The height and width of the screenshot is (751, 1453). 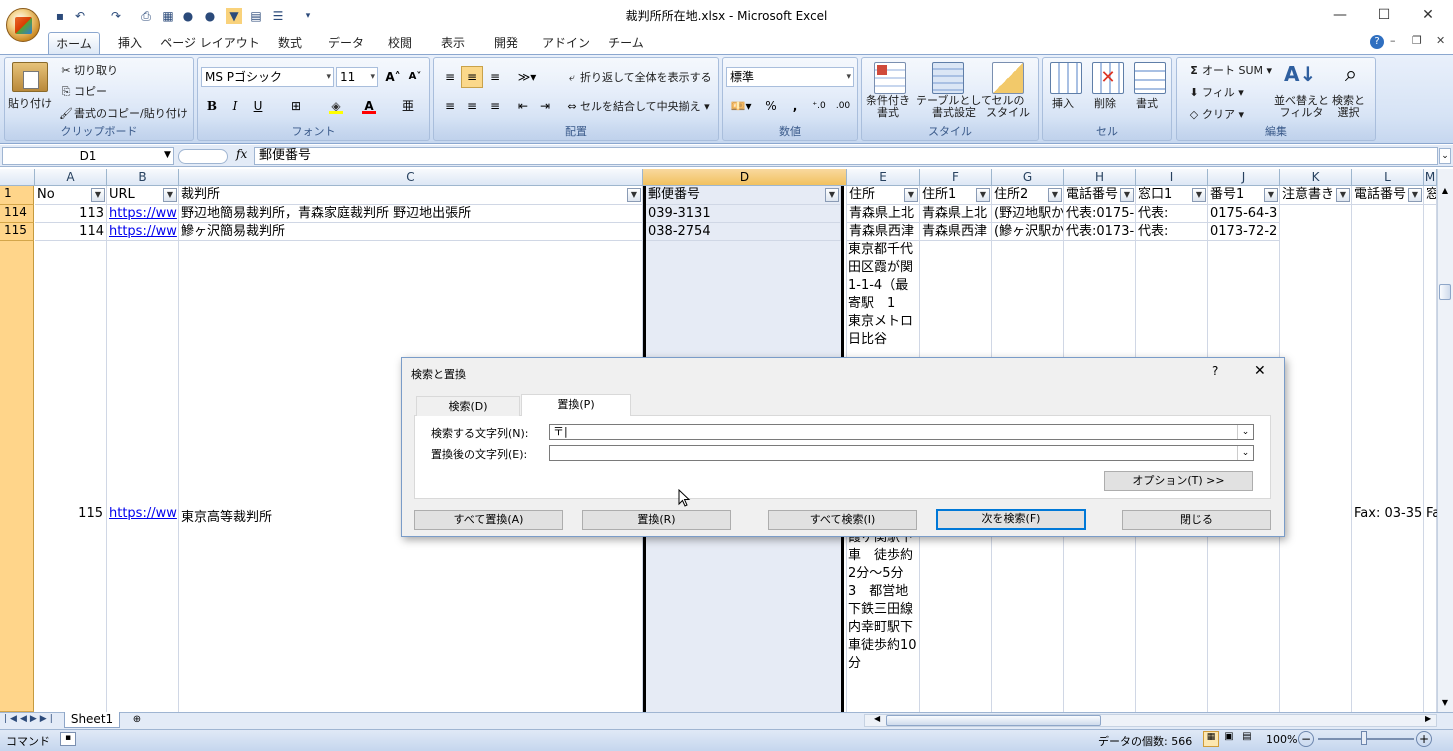 What do you see at coordinates (956, 232) in the screenshot?
I see `cell-addr1: 青森県西津` at bounding box center [956, 232].